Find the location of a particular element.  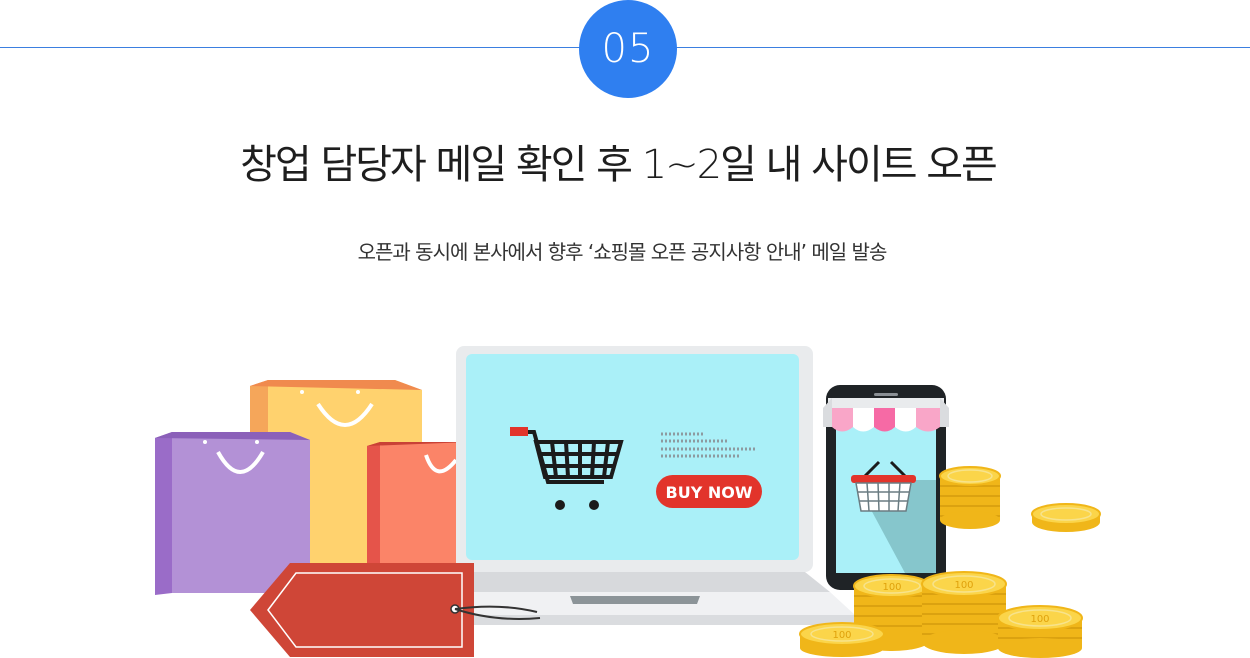

buy-now-button: BUY NOW is located at coordinates (709, 491).